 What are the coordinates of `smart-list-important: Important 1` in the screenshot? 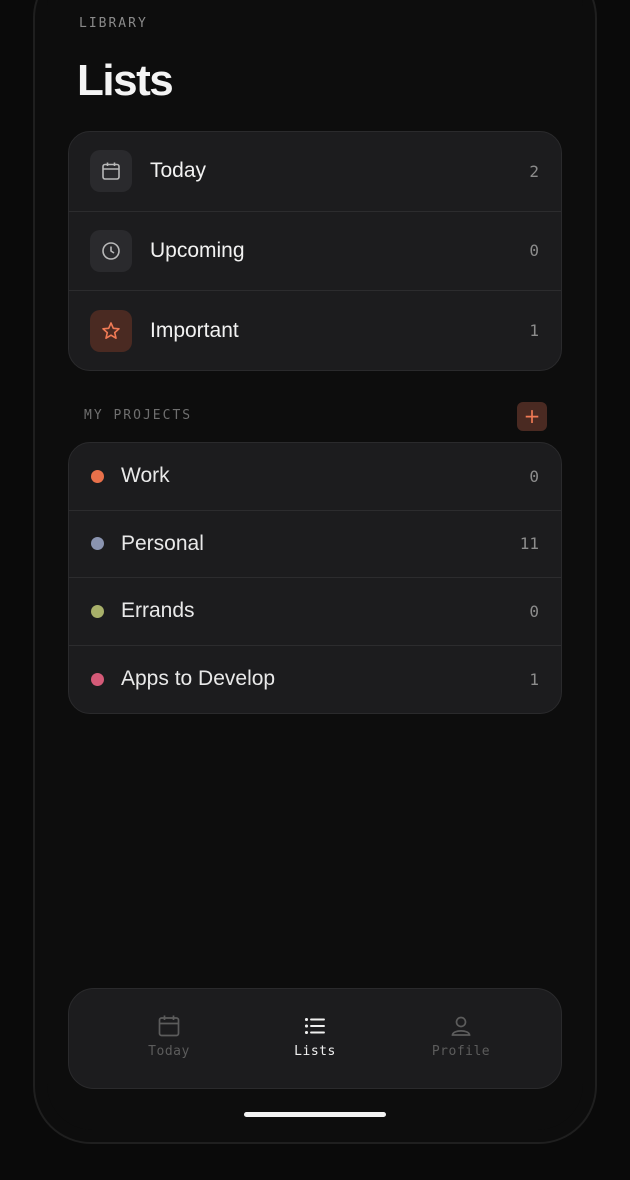 It's located at (315, 330).